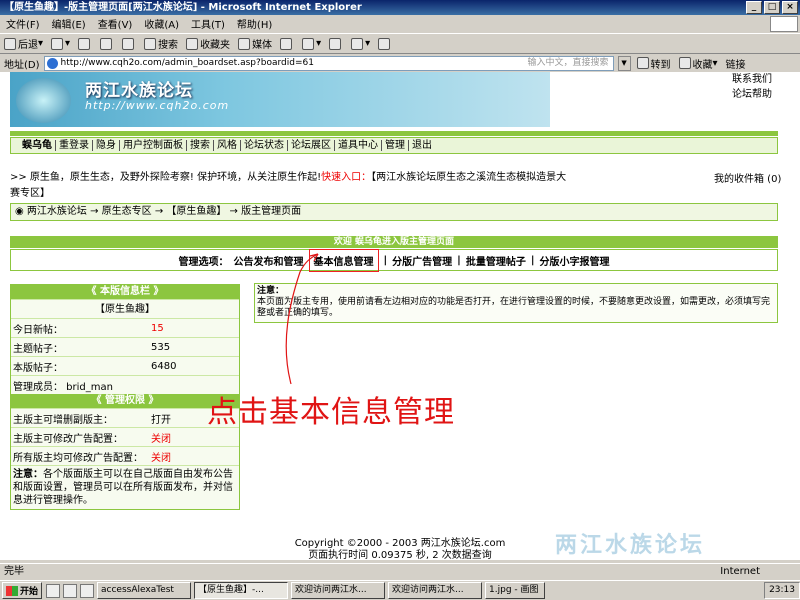  I want to click on menu-edit: 编辑(E), so click(69, 23).